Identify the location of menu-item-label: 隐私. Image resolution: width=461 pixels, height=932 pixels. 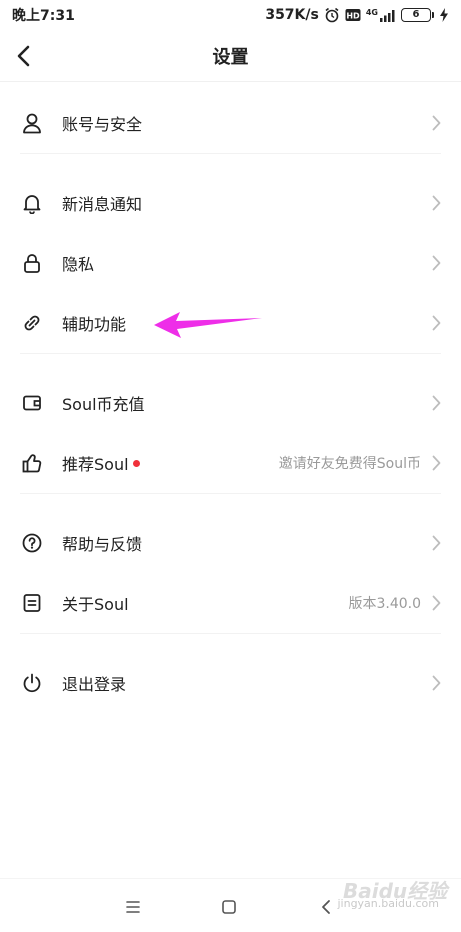
(78, 264).